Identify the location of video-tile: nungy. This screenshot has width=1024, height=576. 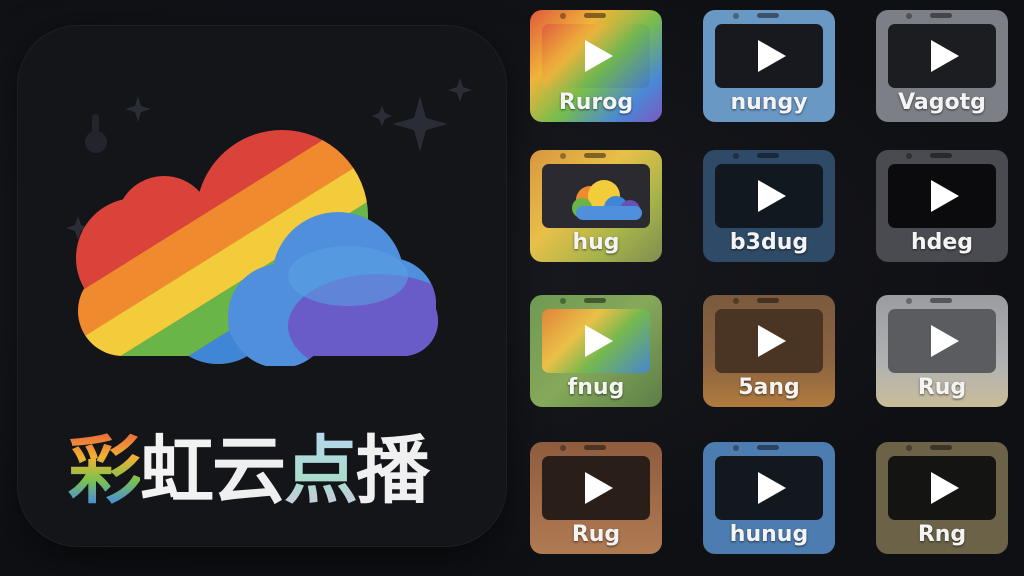
(769, 66).